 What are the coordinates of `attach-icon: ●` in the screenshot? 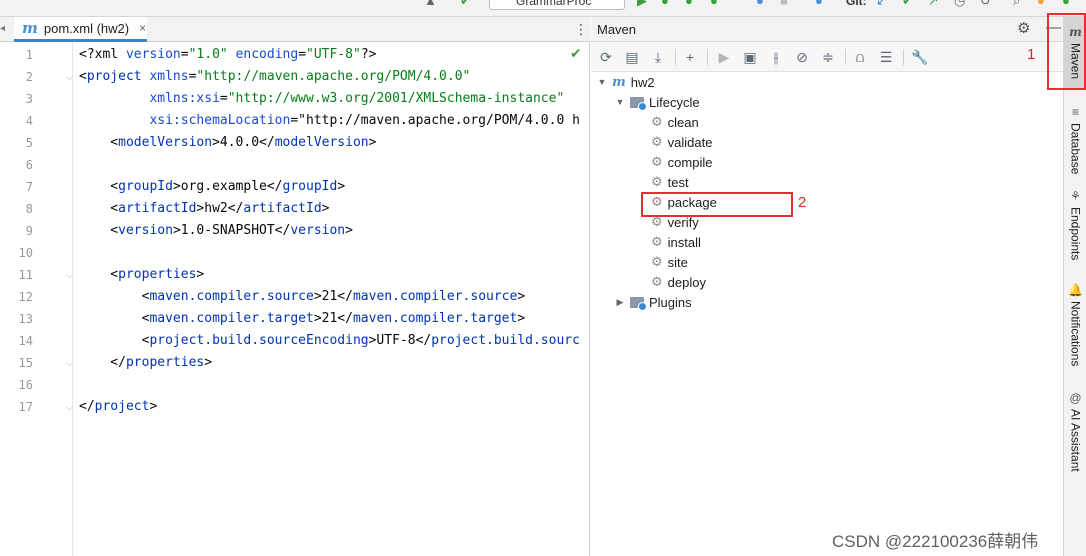 It's located at (760, 4).